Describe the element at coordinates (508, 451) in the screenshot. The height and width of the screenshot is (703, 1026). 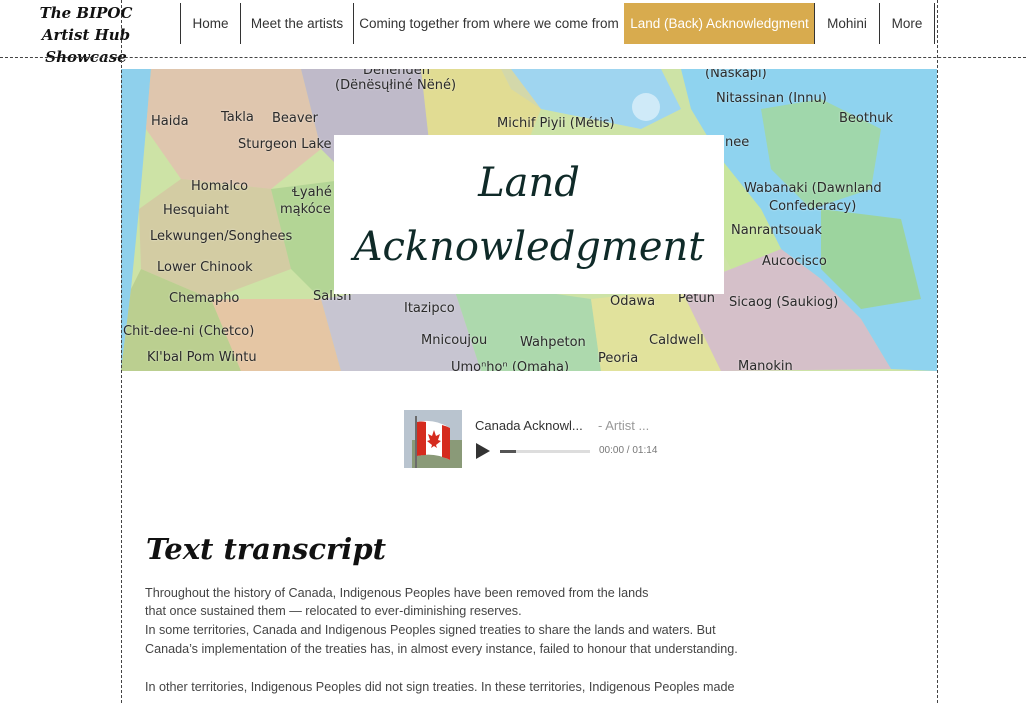
I see `progress-fill` at that location.